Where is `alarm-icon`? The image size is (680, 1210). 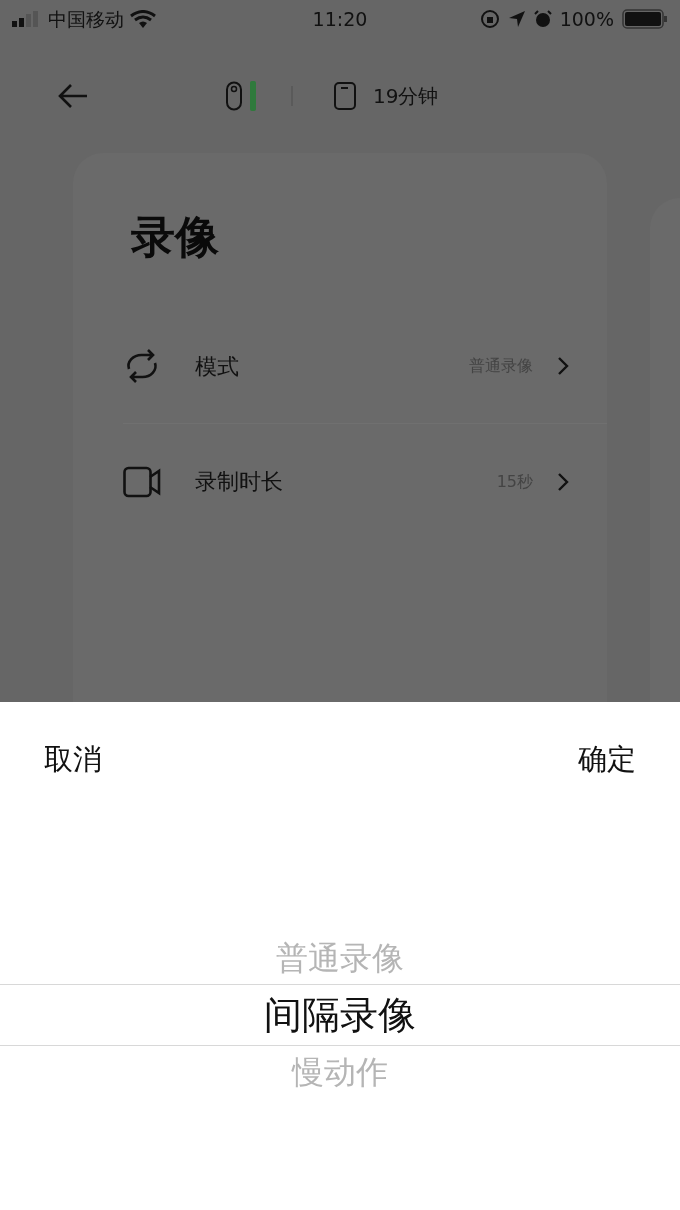 alarm-icon is located at coordinates (542, 19).